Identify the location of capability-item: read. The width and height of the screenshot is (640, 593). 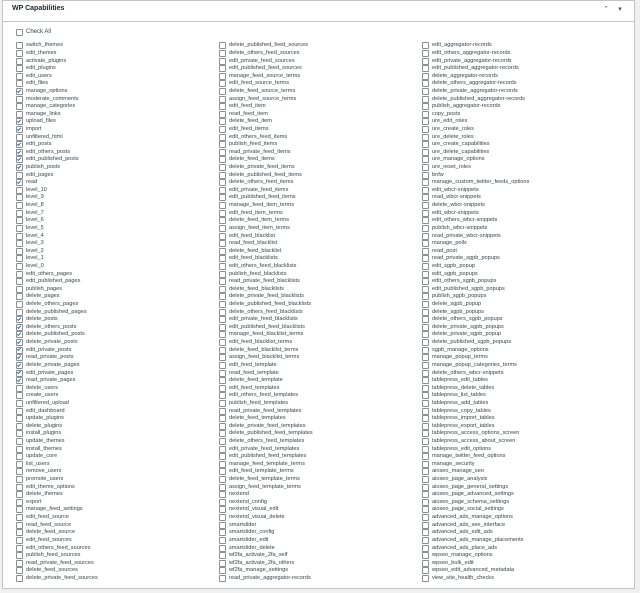
(57, 183).